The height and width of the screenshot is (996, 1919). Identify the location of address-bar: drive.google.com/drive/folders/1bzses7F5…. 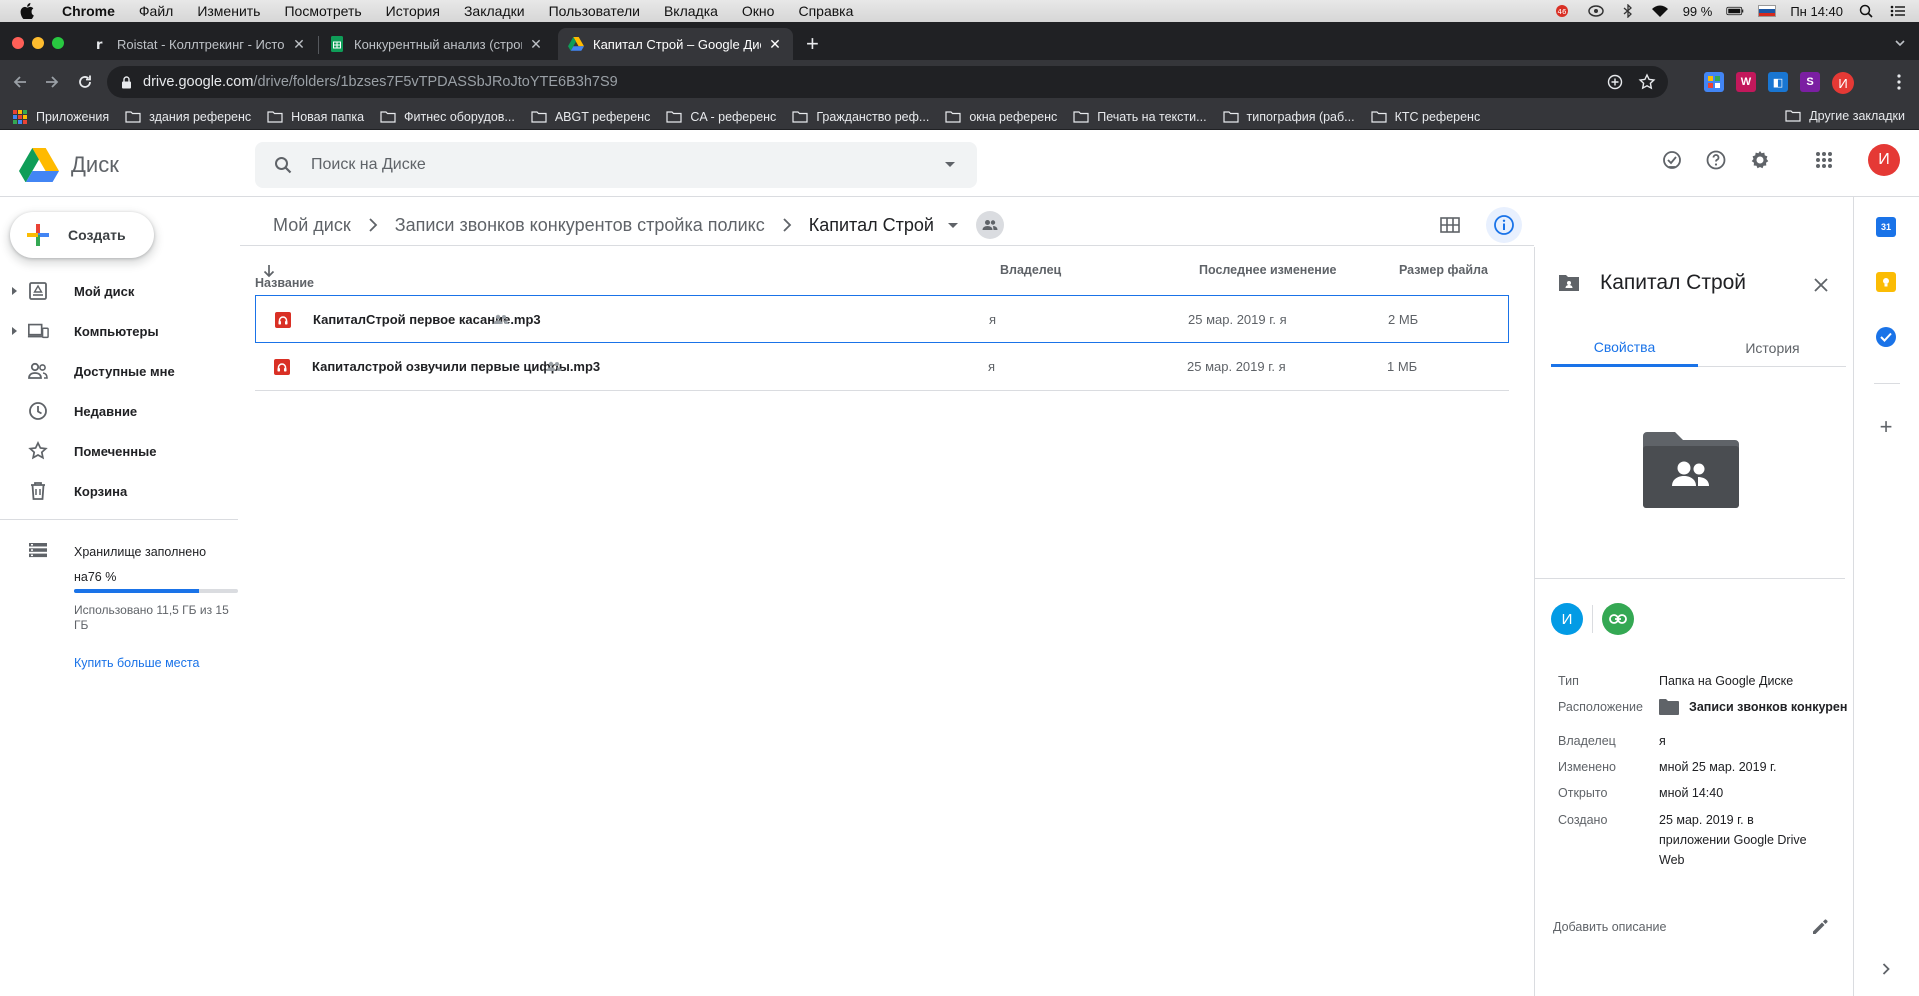
(887, 82).